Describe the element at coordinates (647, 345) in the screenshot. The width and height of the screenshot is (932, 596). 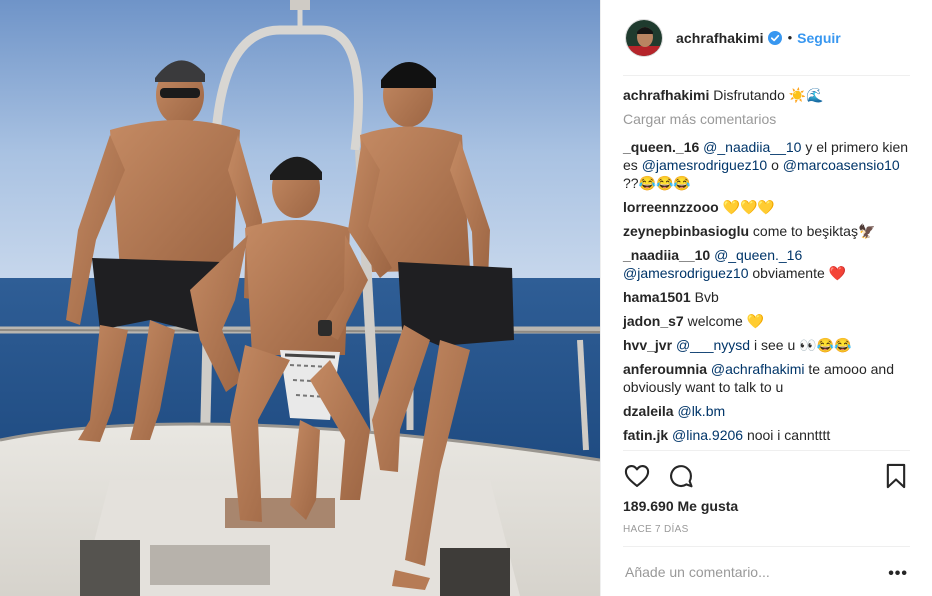
I see `comment-username: hvv_jvr` at that location.